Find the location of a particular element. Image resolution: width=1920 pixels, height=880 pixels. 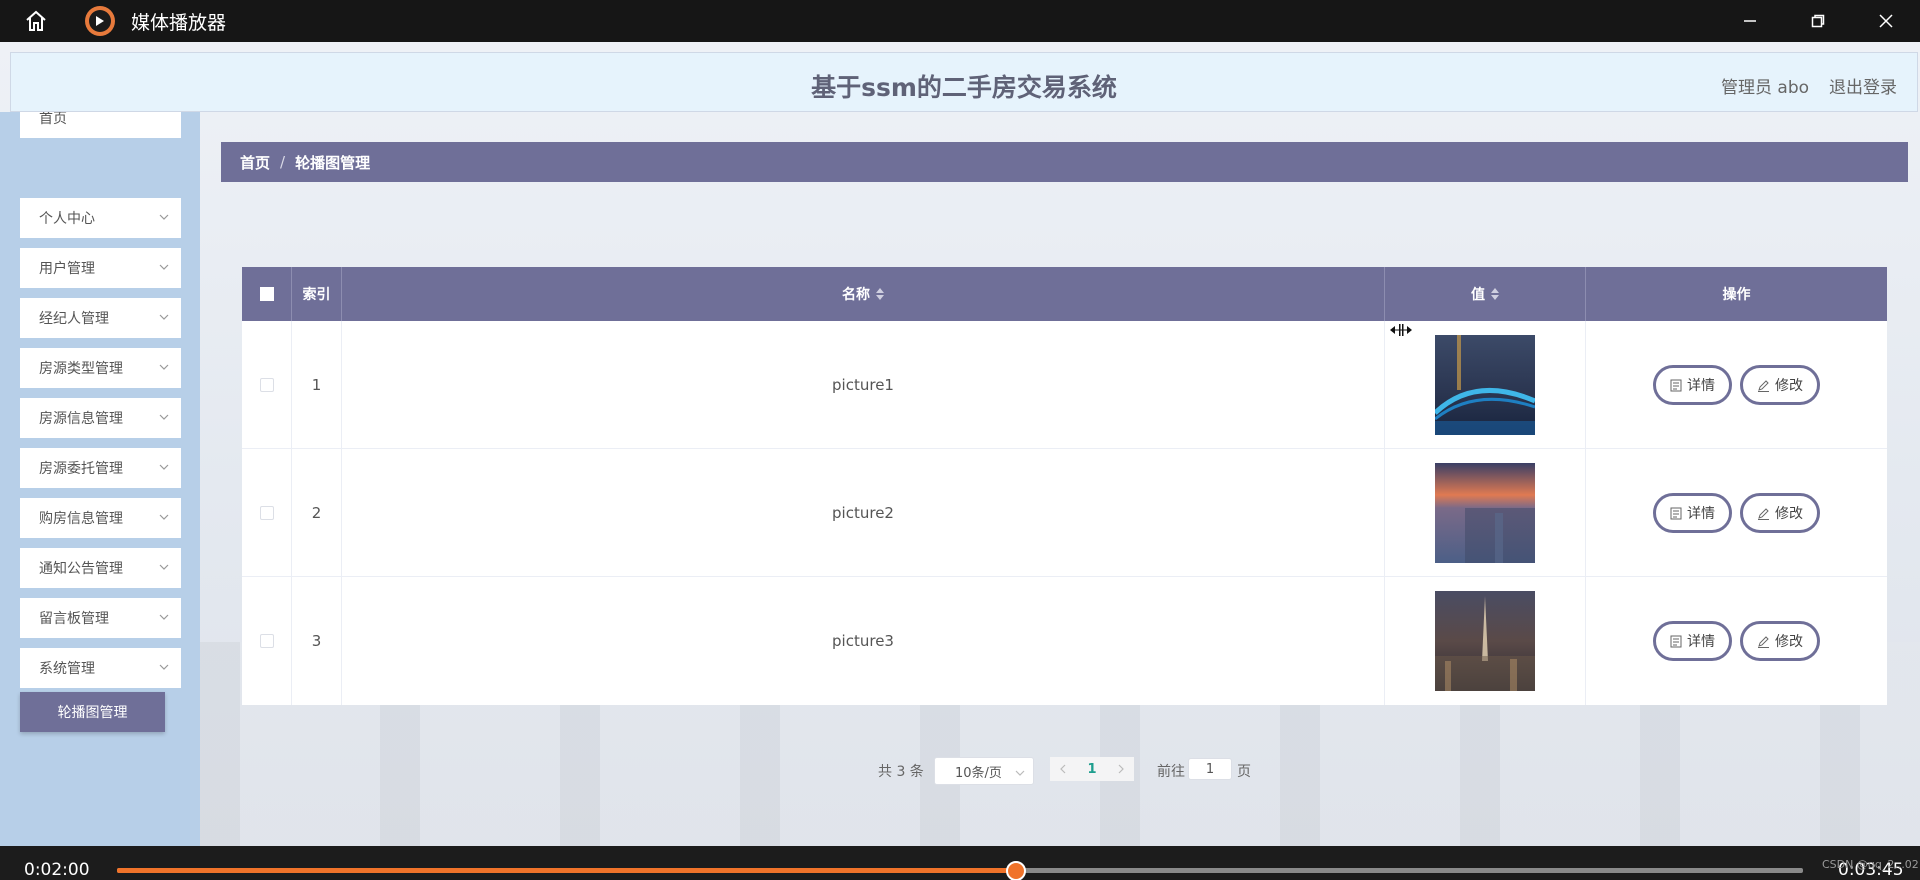

tower-city-thumbnail is located at coordinates (1485, 641).